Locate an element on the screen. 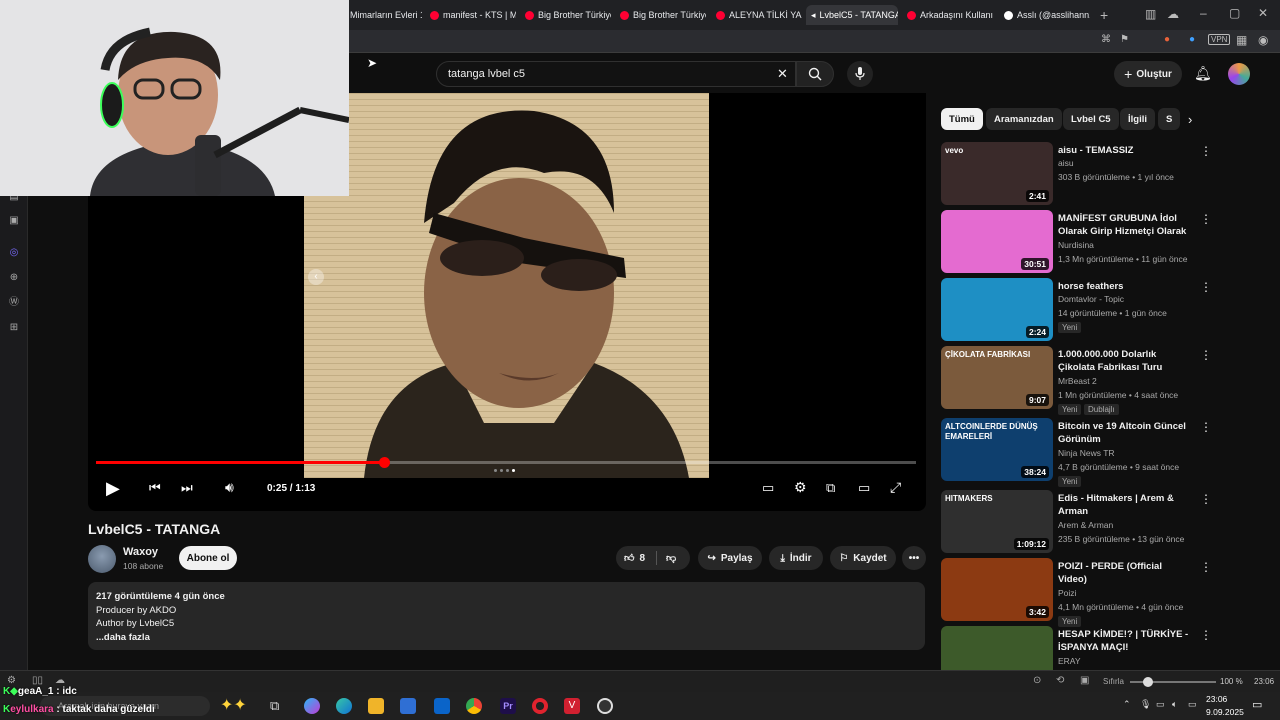 Image resolution: width=1280 pixels, height=720 pixels. sidebar-docs-icon: ▣ is located at coordinates (14, 221).